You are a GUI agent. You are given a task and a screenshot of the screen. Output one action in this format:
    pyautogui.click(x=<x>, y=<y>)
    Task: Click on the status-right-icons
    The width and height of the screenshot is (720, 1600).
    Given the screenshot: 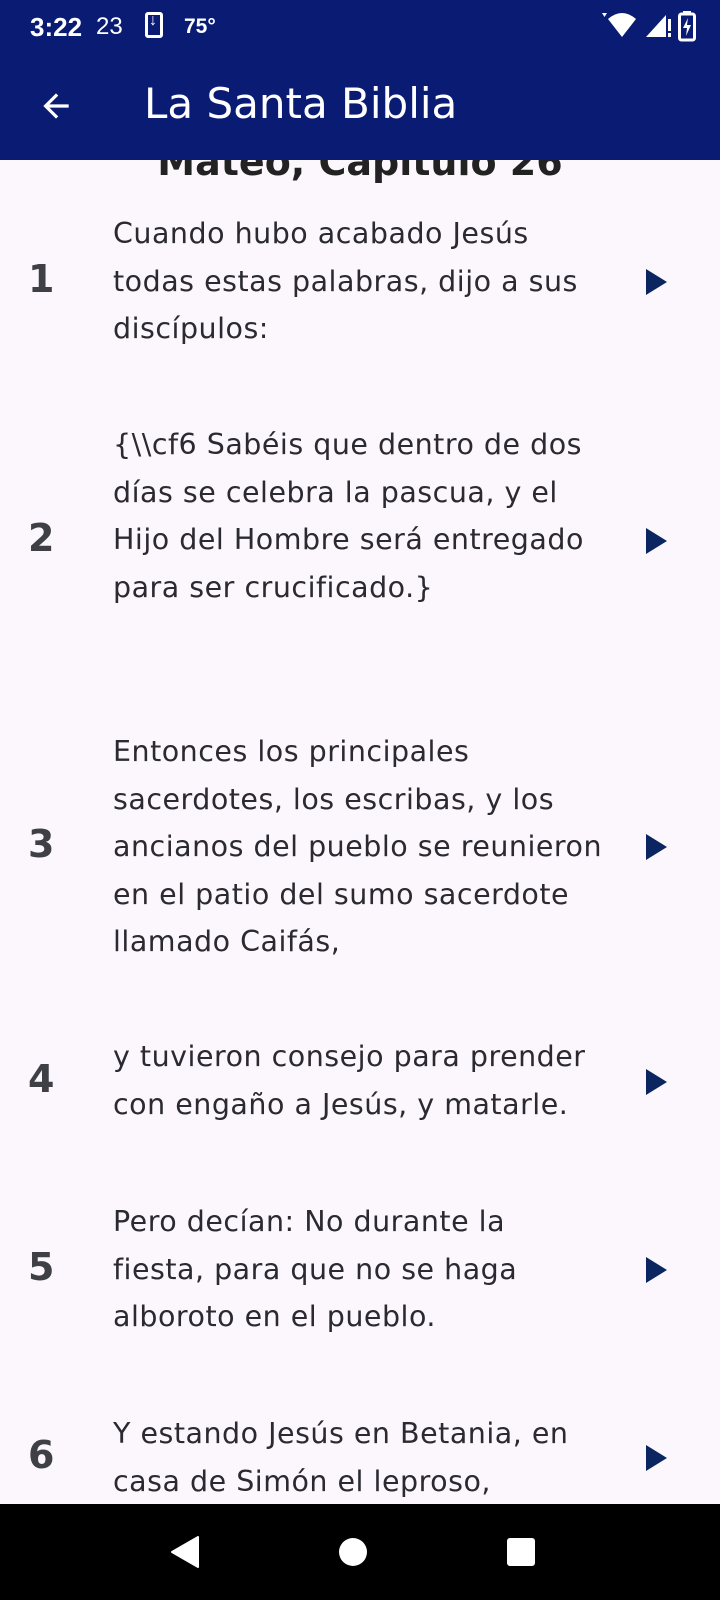 What is the action you would take?
    pyautogui.click(x=647, y=26)
    